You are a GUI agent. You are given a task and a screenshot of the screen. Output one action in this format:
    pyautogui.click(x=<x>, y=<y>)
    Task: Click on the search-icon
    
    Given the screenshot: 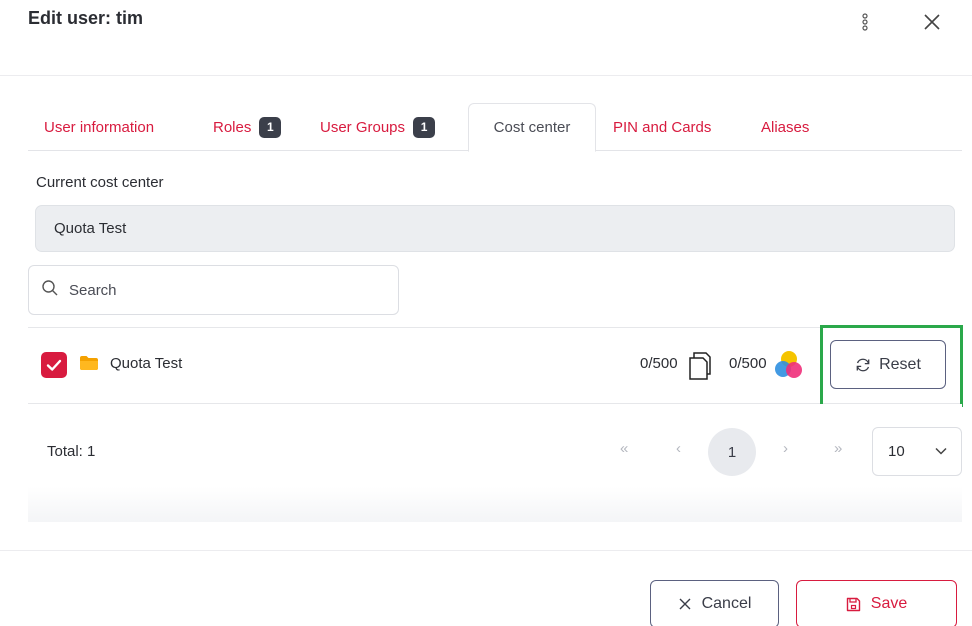 What is the action you would take?
    pyautogui.click(x=50, y=290)
    